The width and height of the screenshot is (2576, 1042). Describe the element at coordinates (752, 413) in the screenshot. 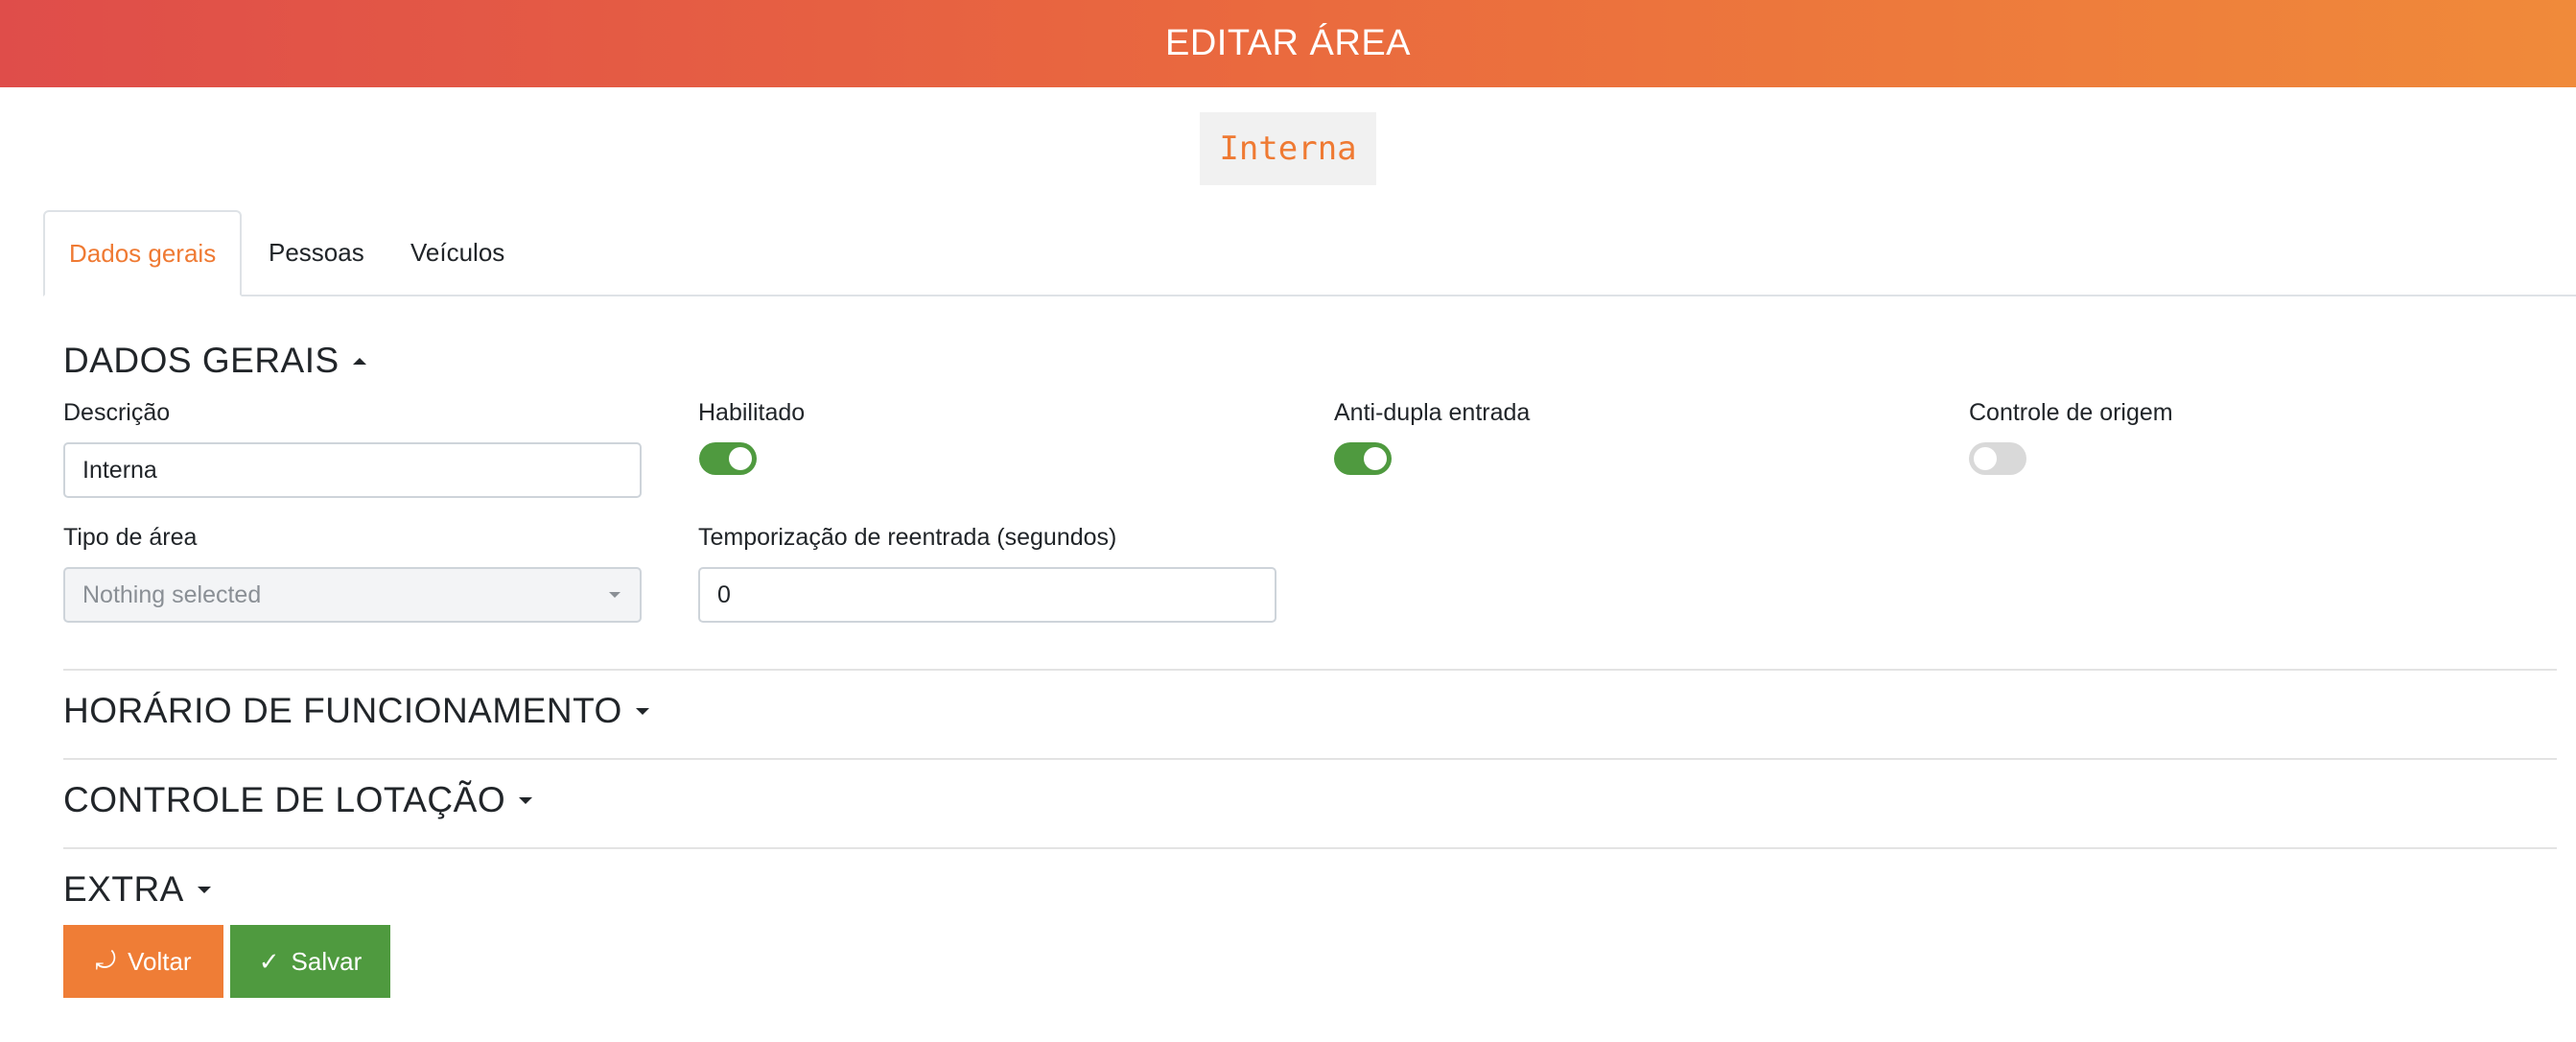

I see `habilitado-label: Habilitado` at that location.